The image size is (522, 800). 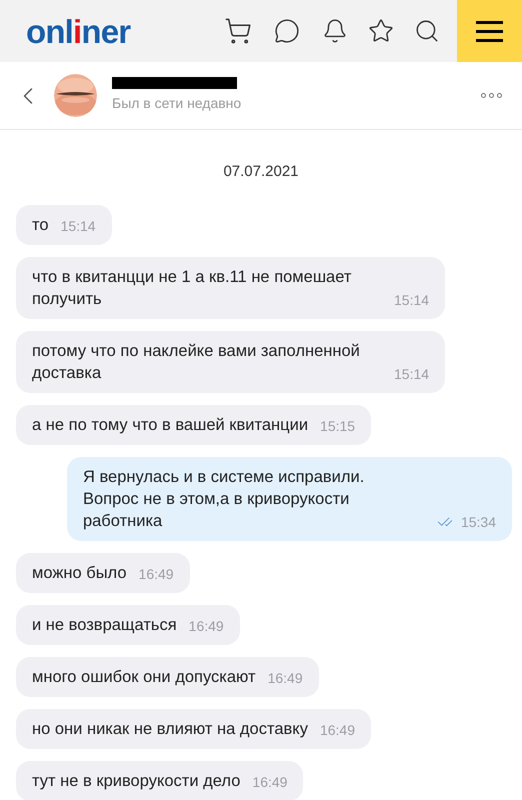 What do you see at coordinates (224, 499) in the screenshot?
I see `message-text: Я вернулась и в системе исправили. Вопрос не в этом,а в криворукости работника` at bounding box center [224, 499].